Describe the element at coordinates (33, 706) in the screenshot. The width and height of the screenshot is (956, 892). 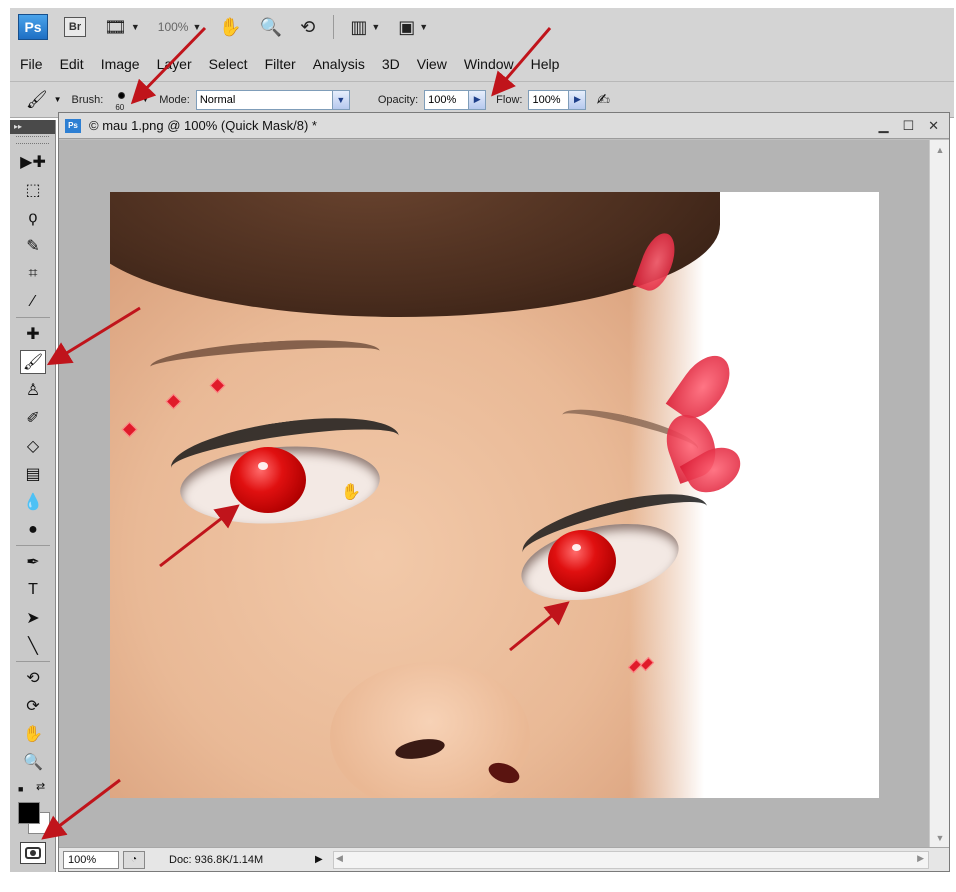
I see `3d-orbit-tool-icon: ⟳` at that location.